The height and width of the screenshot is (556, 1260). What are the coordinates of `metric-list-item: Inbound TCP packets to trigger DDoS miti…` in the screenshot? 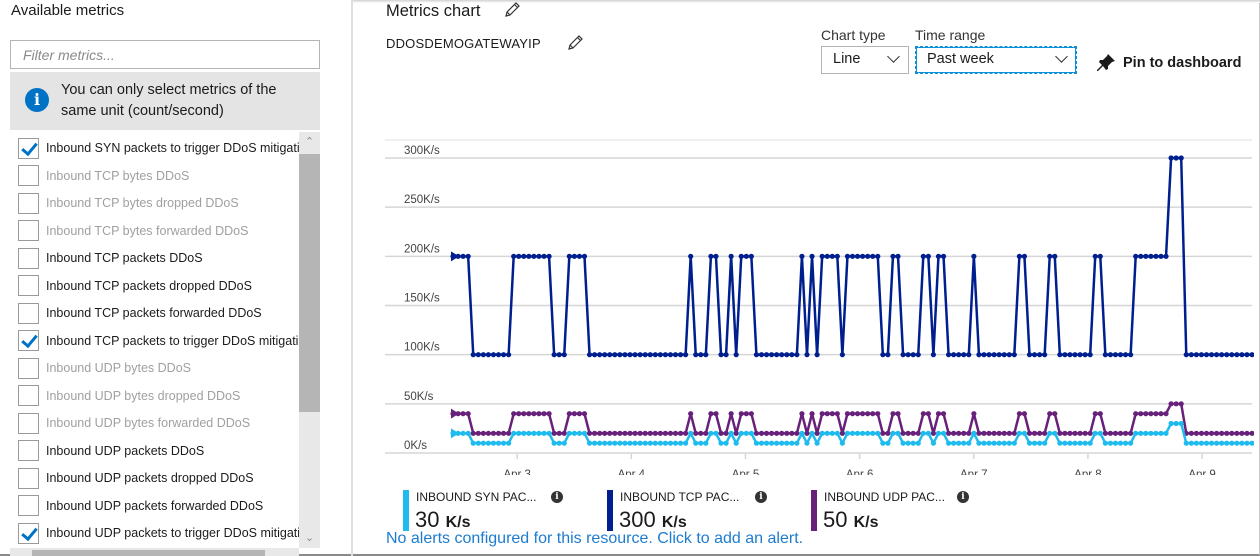 It's located at (159, 341).